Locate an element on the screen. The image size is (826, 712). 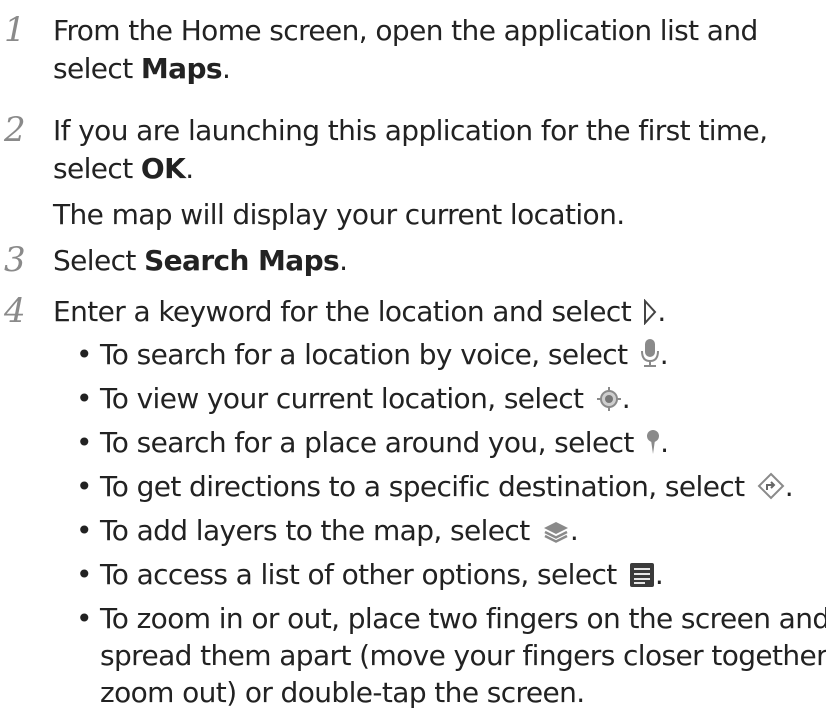
search-go-icon is located at coordinates (650, 312).